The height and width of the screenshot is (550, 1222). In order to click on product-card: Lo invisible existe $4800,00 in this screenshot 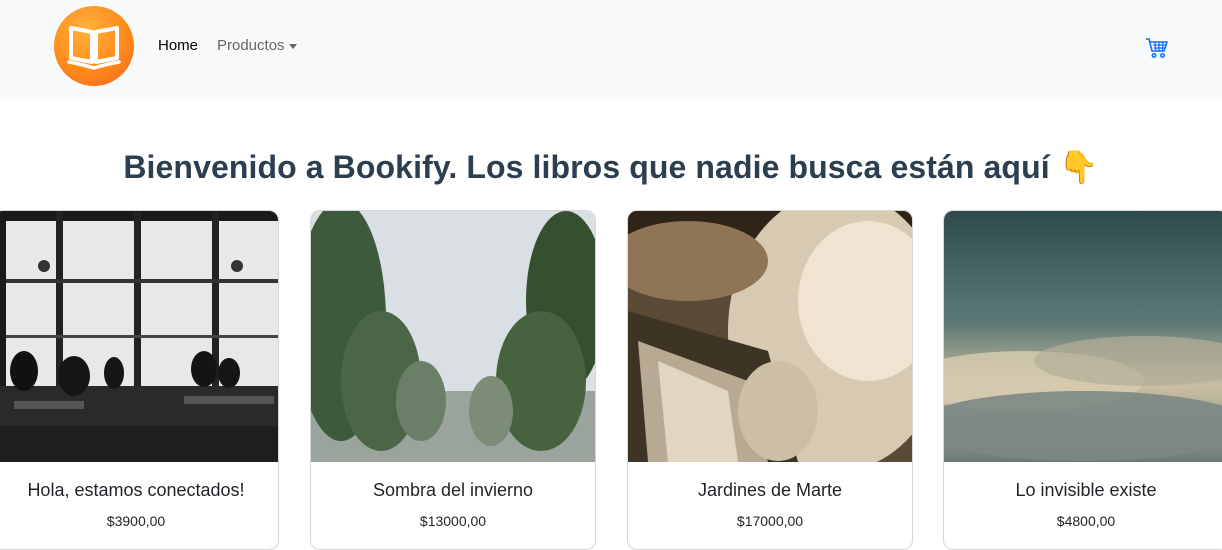, I will do `click(1082, 380)`.